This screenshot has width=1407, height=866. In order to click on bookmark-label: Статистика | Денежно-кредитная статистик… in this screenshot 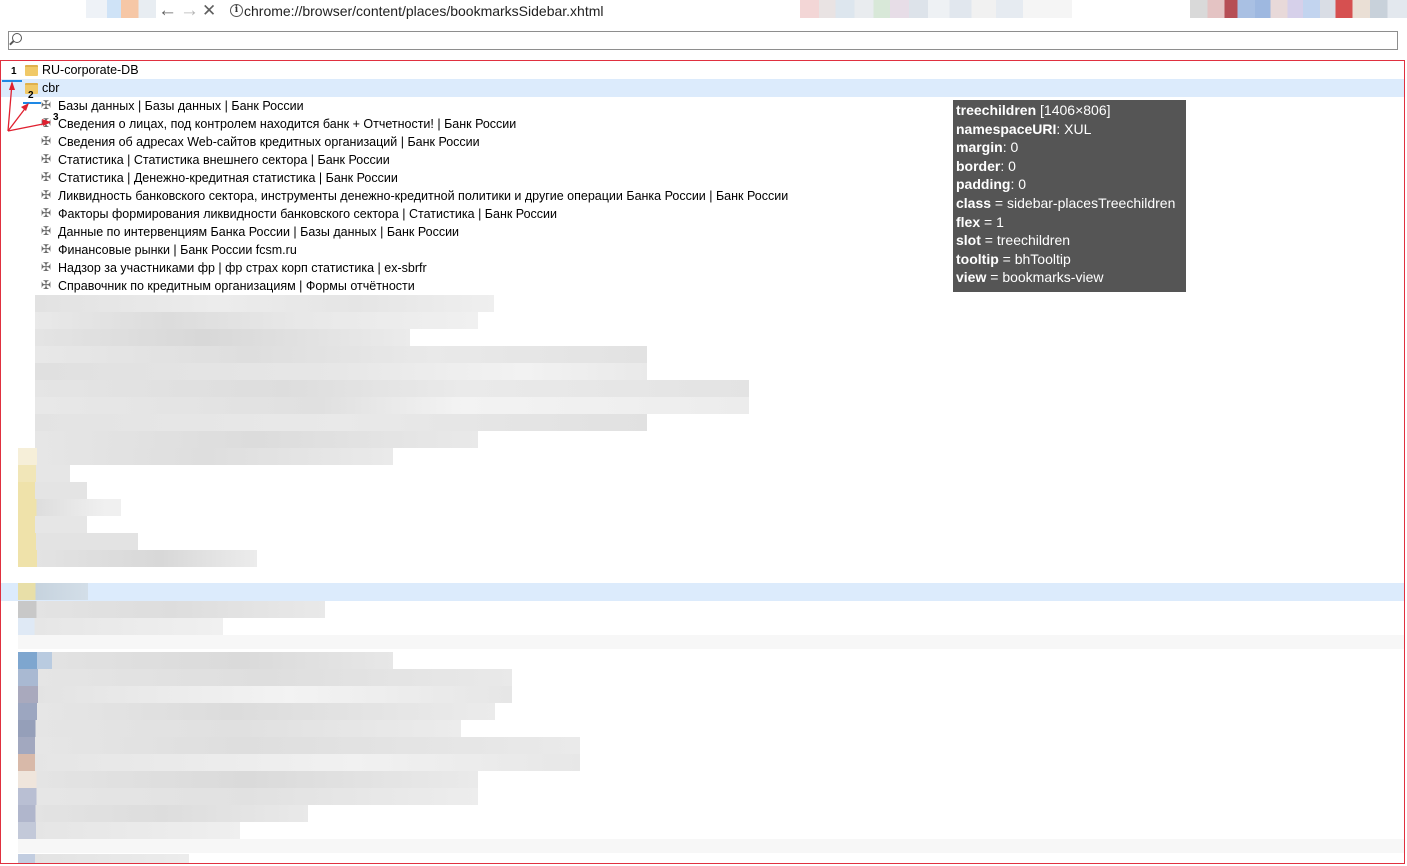, I will do `click(228, 178)`.